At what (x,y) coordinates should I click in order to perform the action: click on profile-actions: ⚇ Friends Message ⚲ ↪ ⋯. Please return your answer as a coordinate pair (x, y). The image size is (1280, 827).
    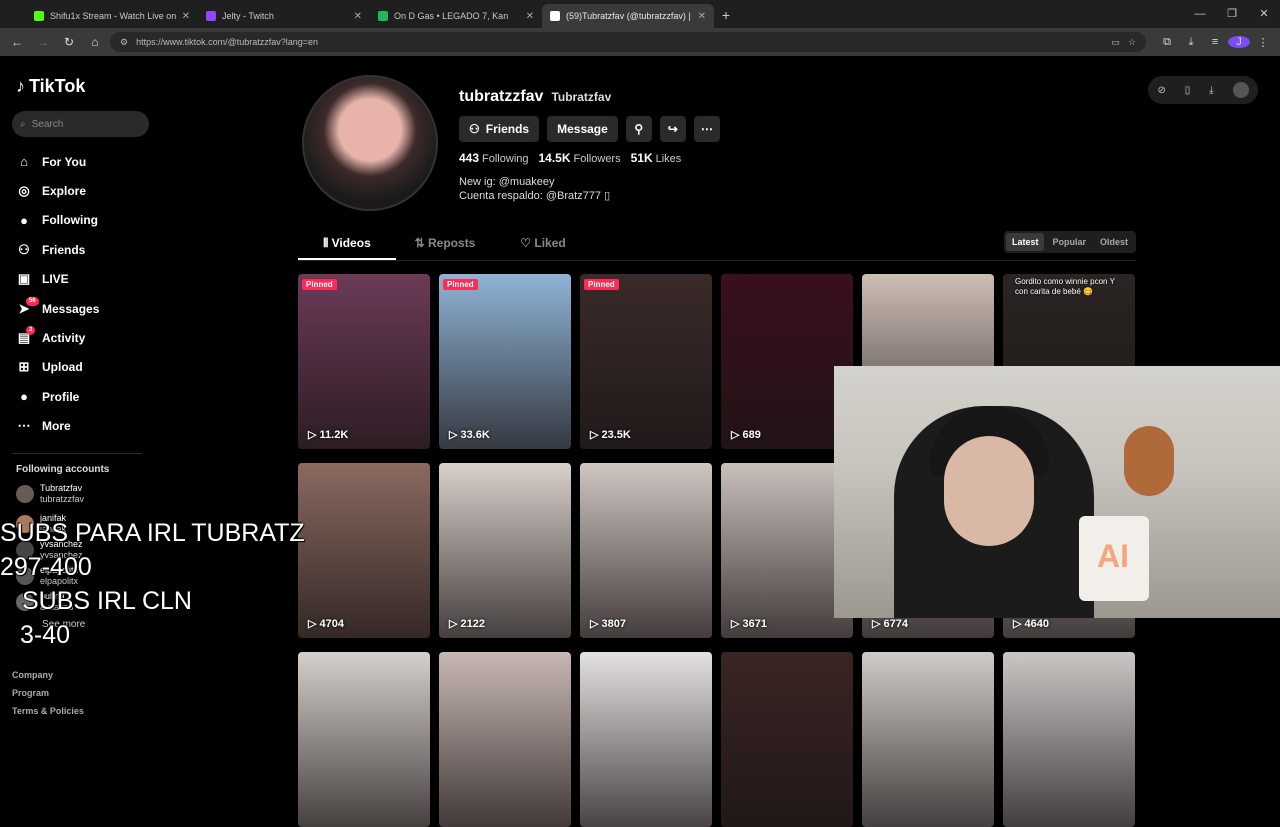
    Looking at the image, I should click on (589, 129).